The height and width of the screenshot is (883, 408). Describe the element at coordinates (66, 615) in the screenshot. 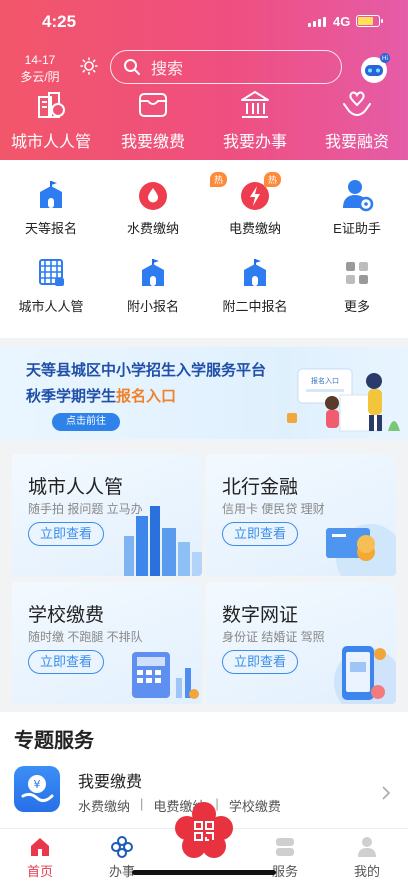

I see `card-title: 学校缴费` at that location.